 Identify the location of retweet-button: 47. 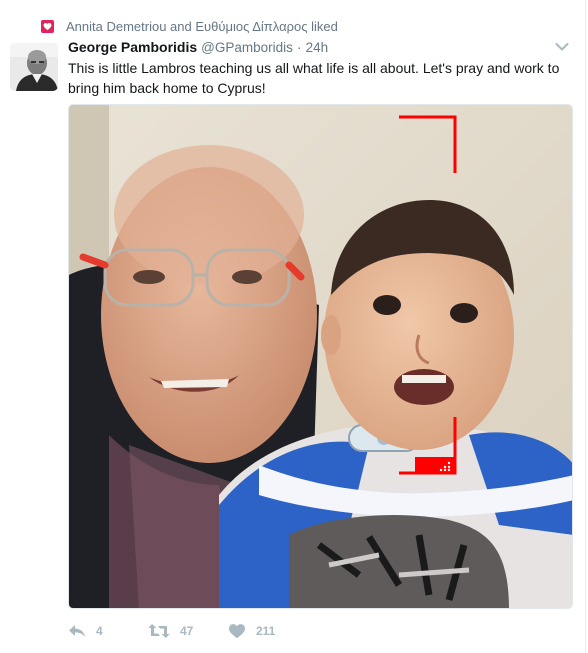
(188, 631).